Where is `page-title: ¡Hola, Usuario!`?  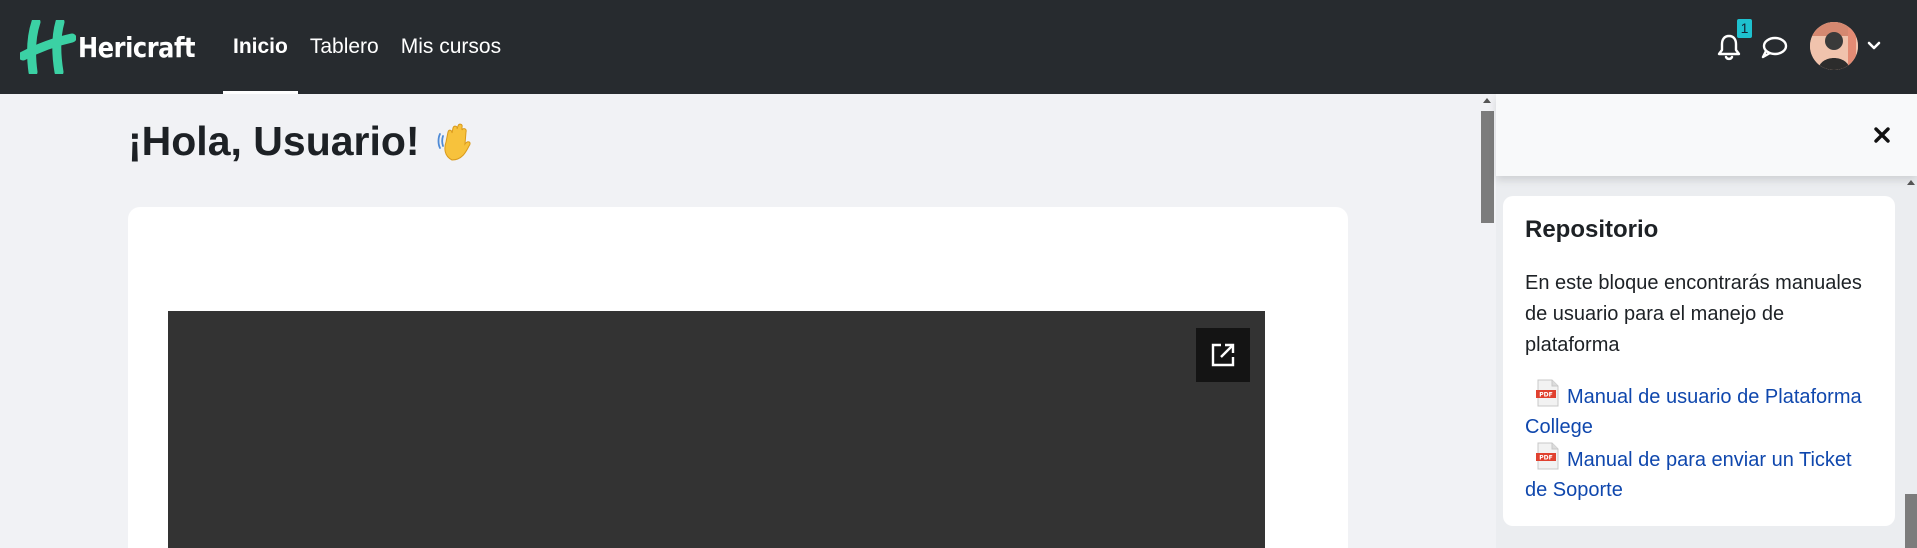 page-title: ¡Hola, Usuario! is located at coordinates (304, 141).